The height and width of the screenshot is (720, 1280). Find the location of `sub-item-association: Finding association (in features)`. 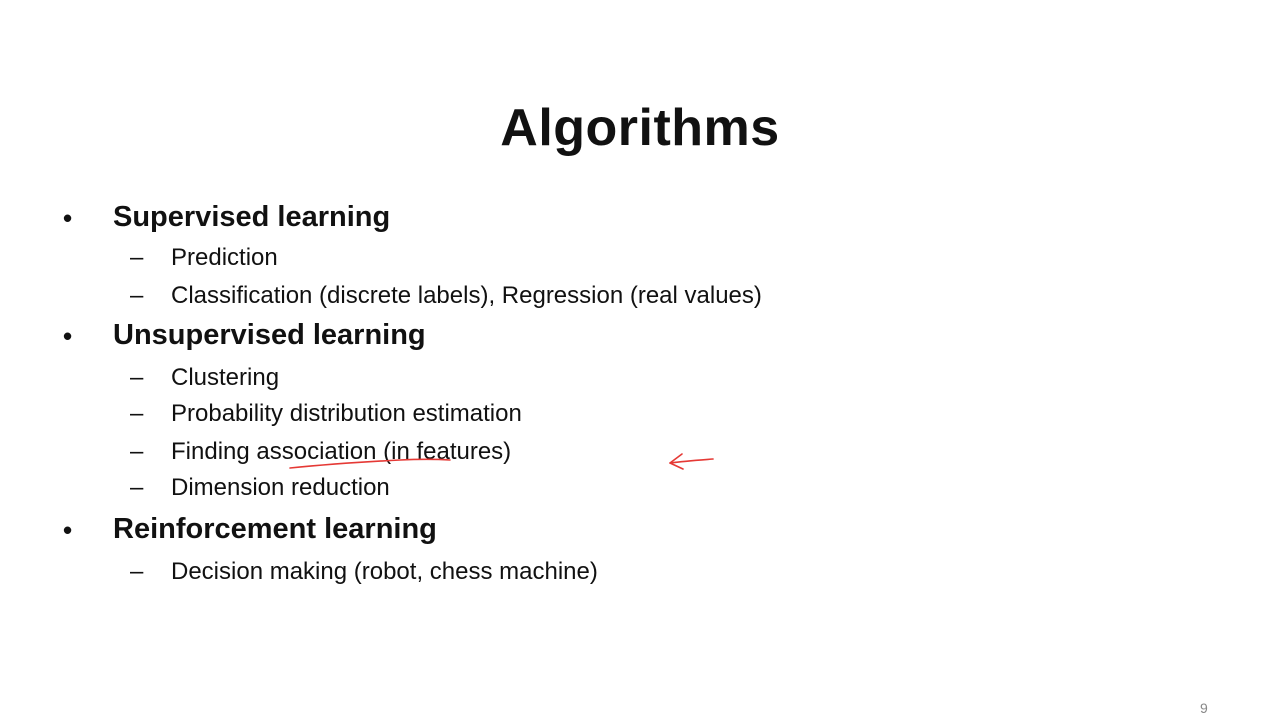

sub-item-association: Finding association (in features) is located at coordinates (341, 451).